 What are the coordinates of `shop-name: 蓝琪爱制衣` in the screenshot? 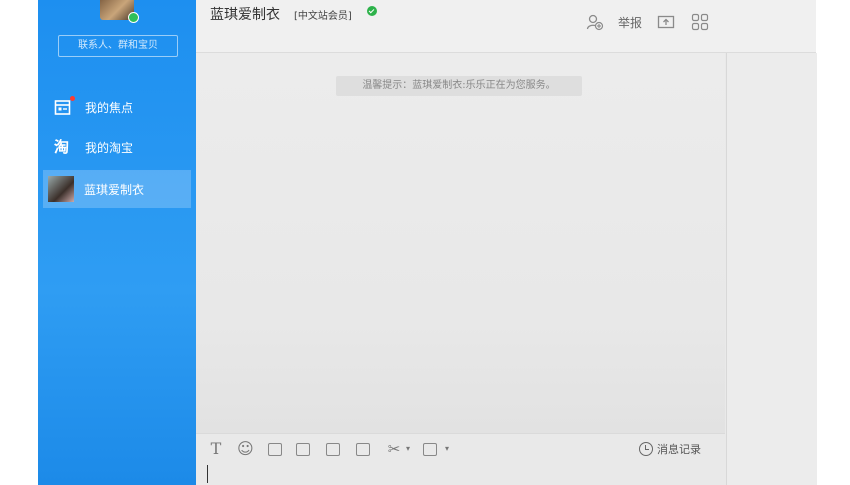 It's located at (245, 14).